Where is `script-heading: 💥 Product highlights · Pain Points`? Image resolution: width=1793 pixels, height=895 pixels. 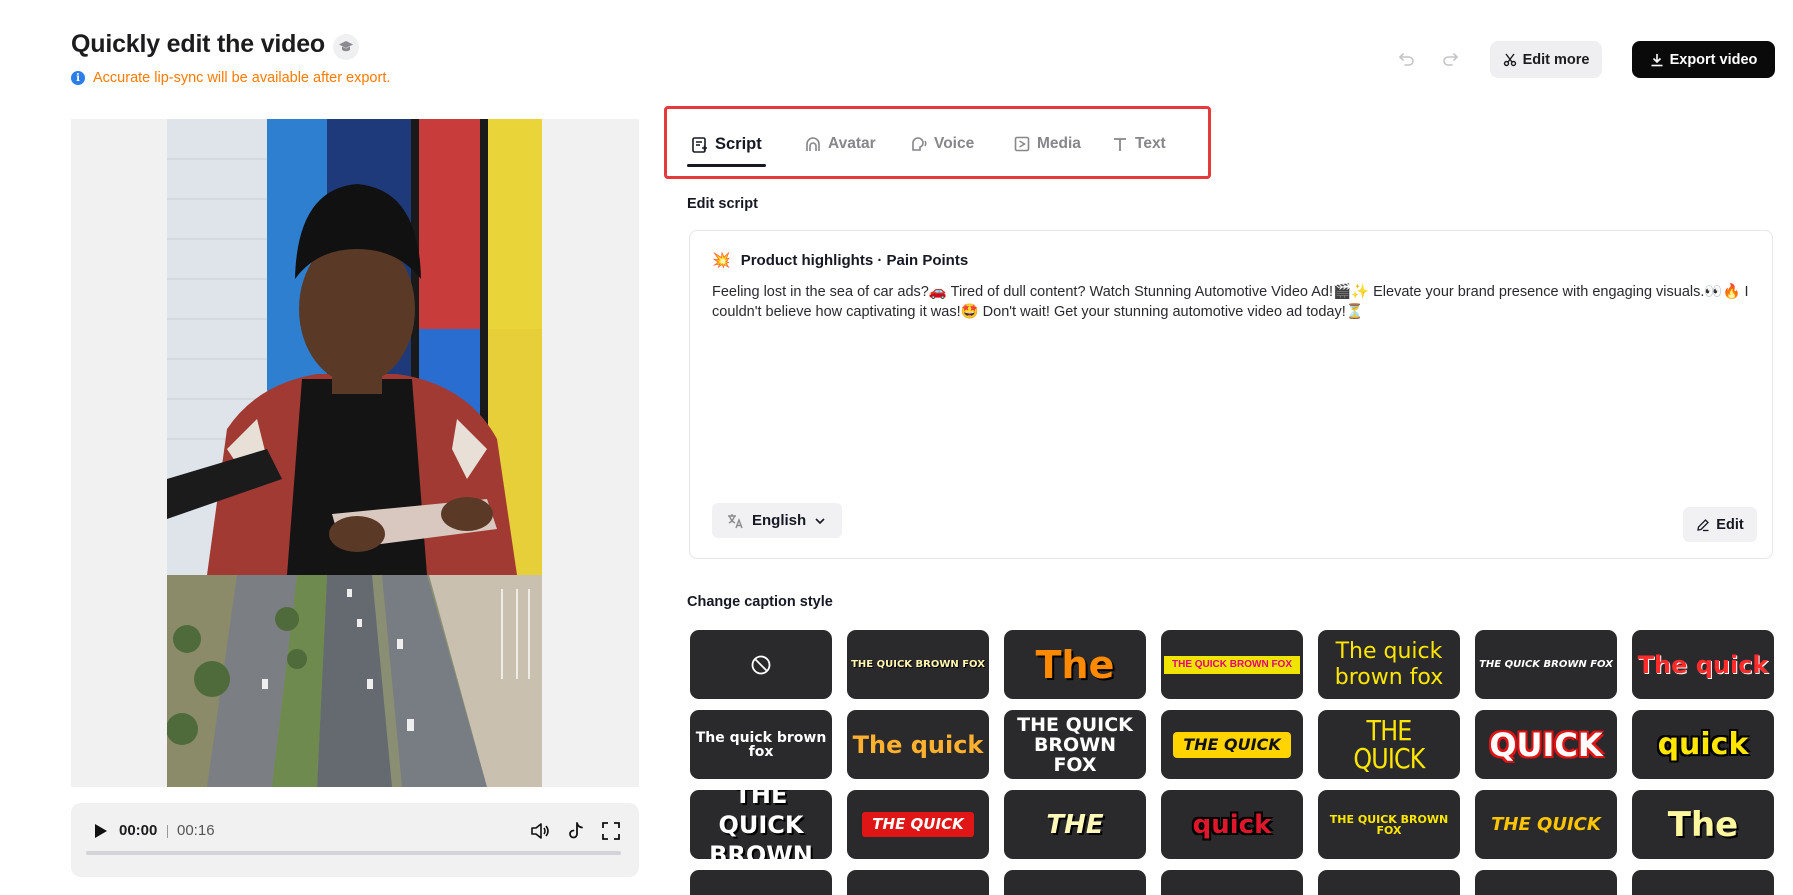 script-heading: 💥 Product highlights · Pain Points is located at coordinates (840, 260).